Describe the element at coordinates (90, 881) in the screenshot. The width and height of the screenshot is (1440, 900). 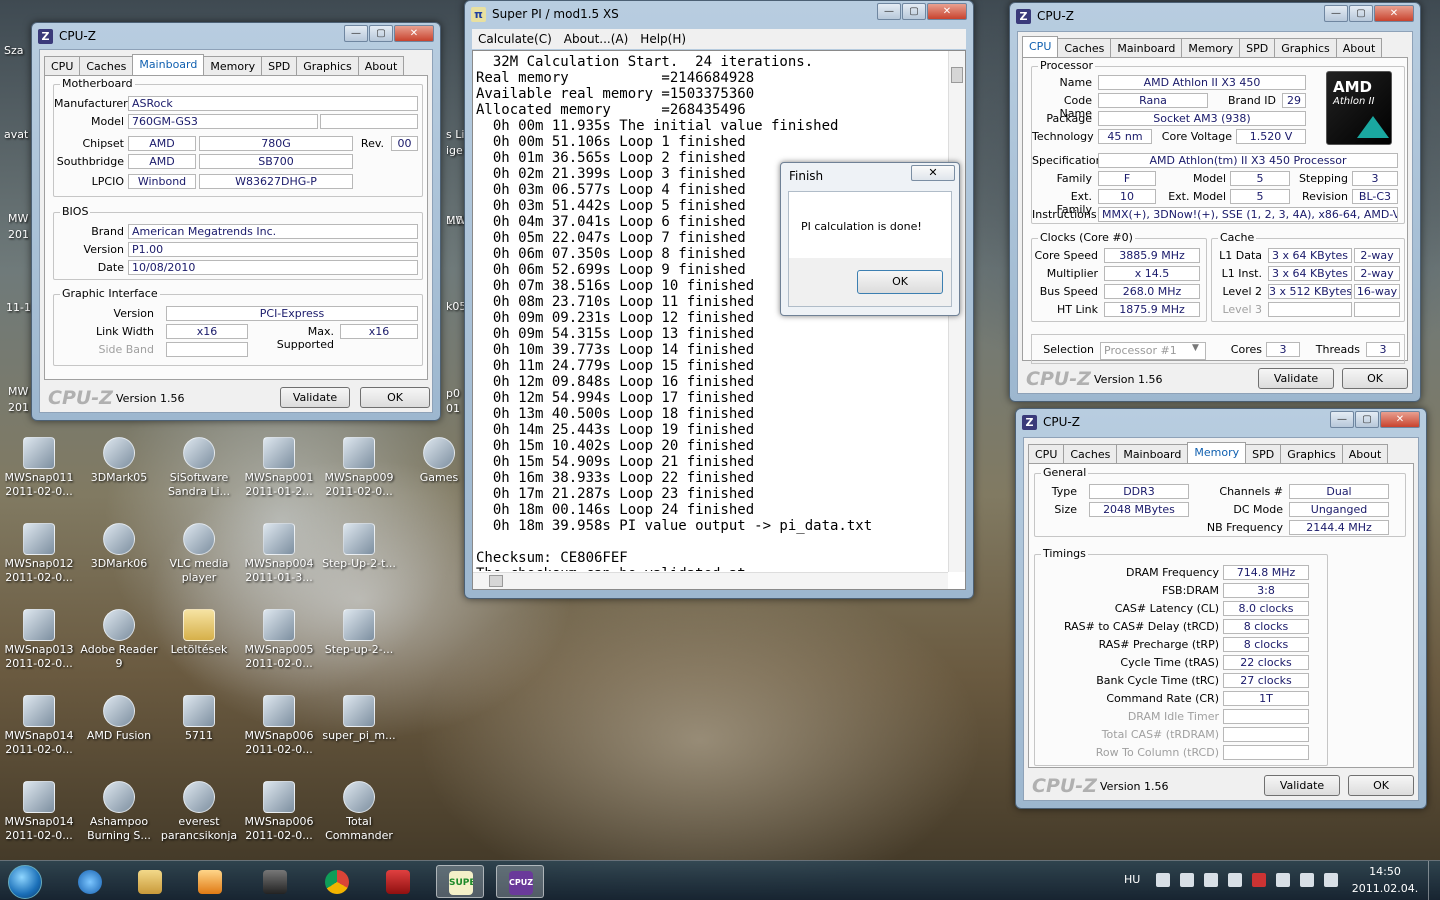
I see `ie-taskbar-button` at that location.